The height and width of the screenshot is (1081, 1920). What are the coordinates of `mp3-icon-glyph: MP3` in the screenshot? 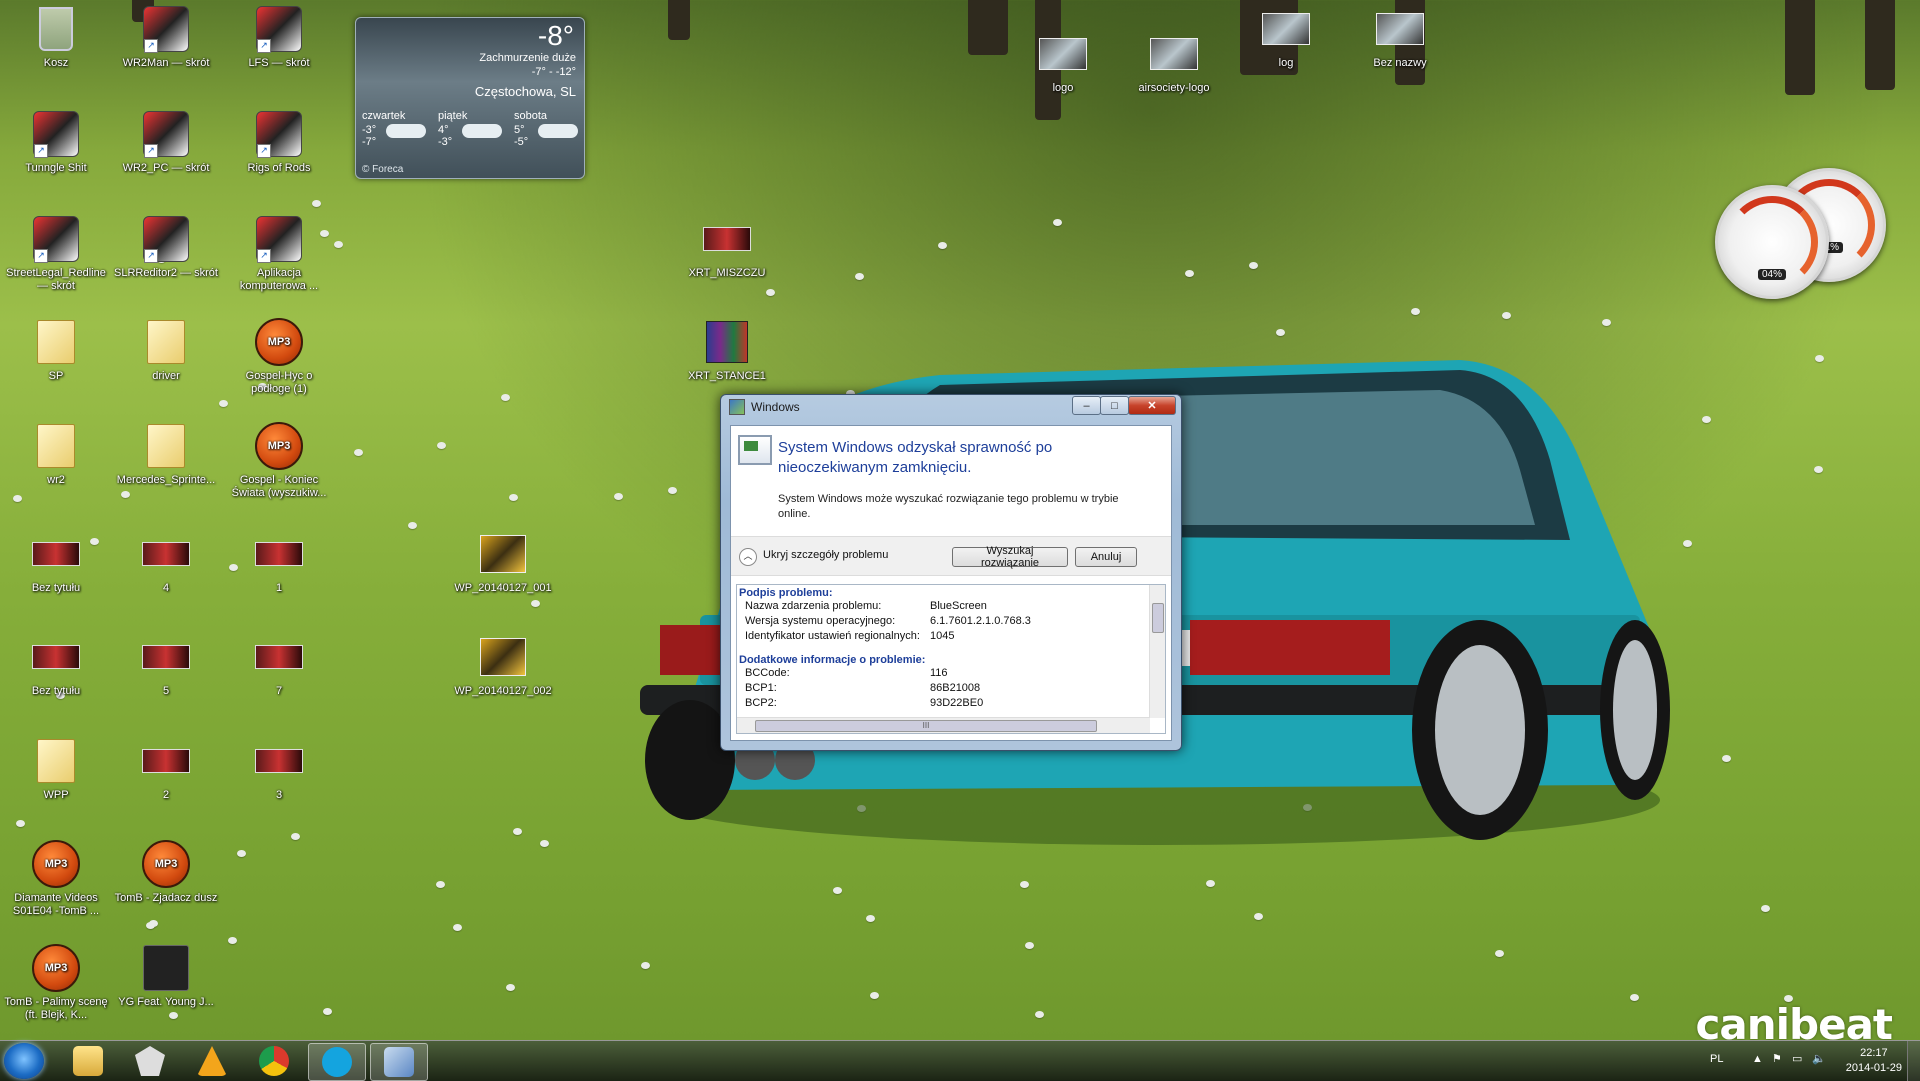 It's located at (166, 864).